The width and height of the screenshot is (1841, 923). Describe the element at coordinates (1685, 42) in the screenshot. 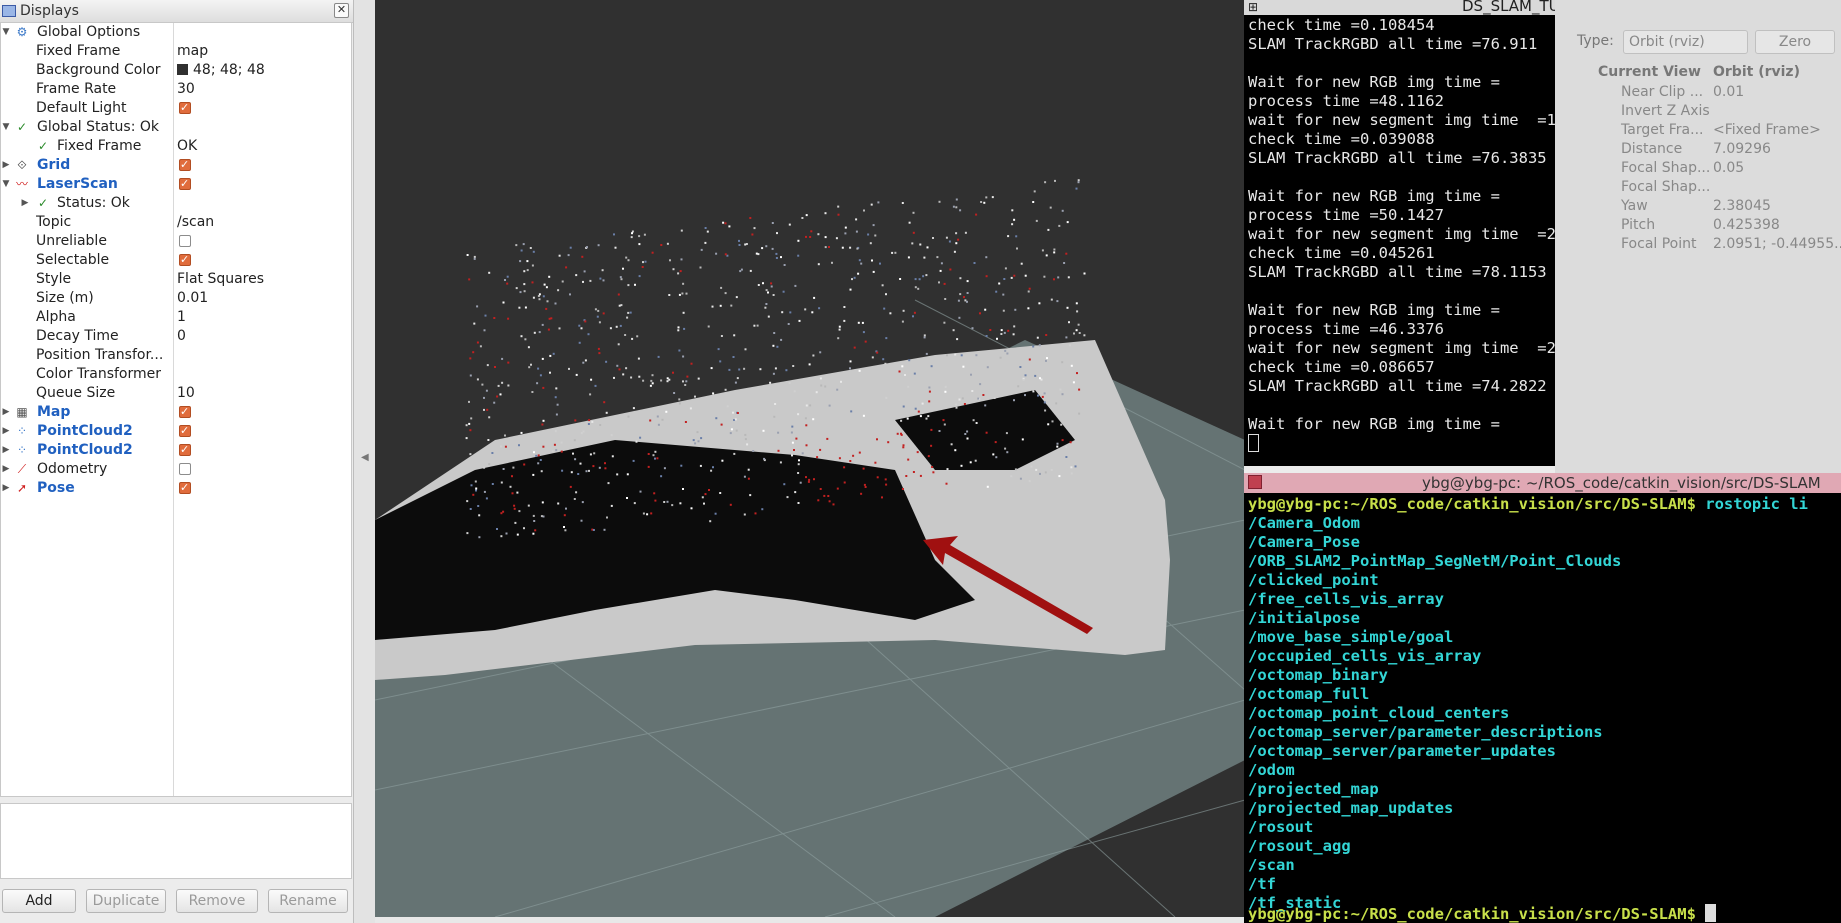

I see `view-type-select: Orbit (rviz)` at that location.